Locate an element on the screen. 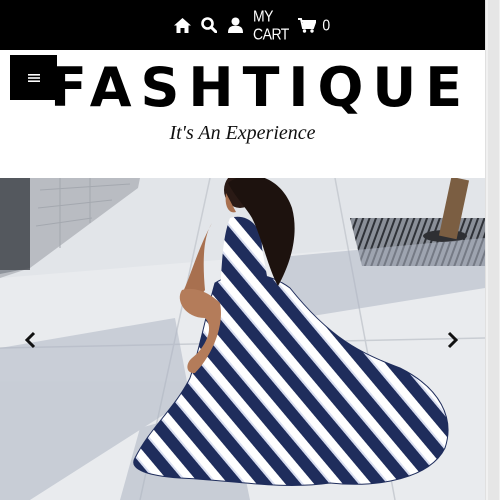 This screenshot has width=500, height=500. scrollbar-thumb is located at coordinates (493, 250).